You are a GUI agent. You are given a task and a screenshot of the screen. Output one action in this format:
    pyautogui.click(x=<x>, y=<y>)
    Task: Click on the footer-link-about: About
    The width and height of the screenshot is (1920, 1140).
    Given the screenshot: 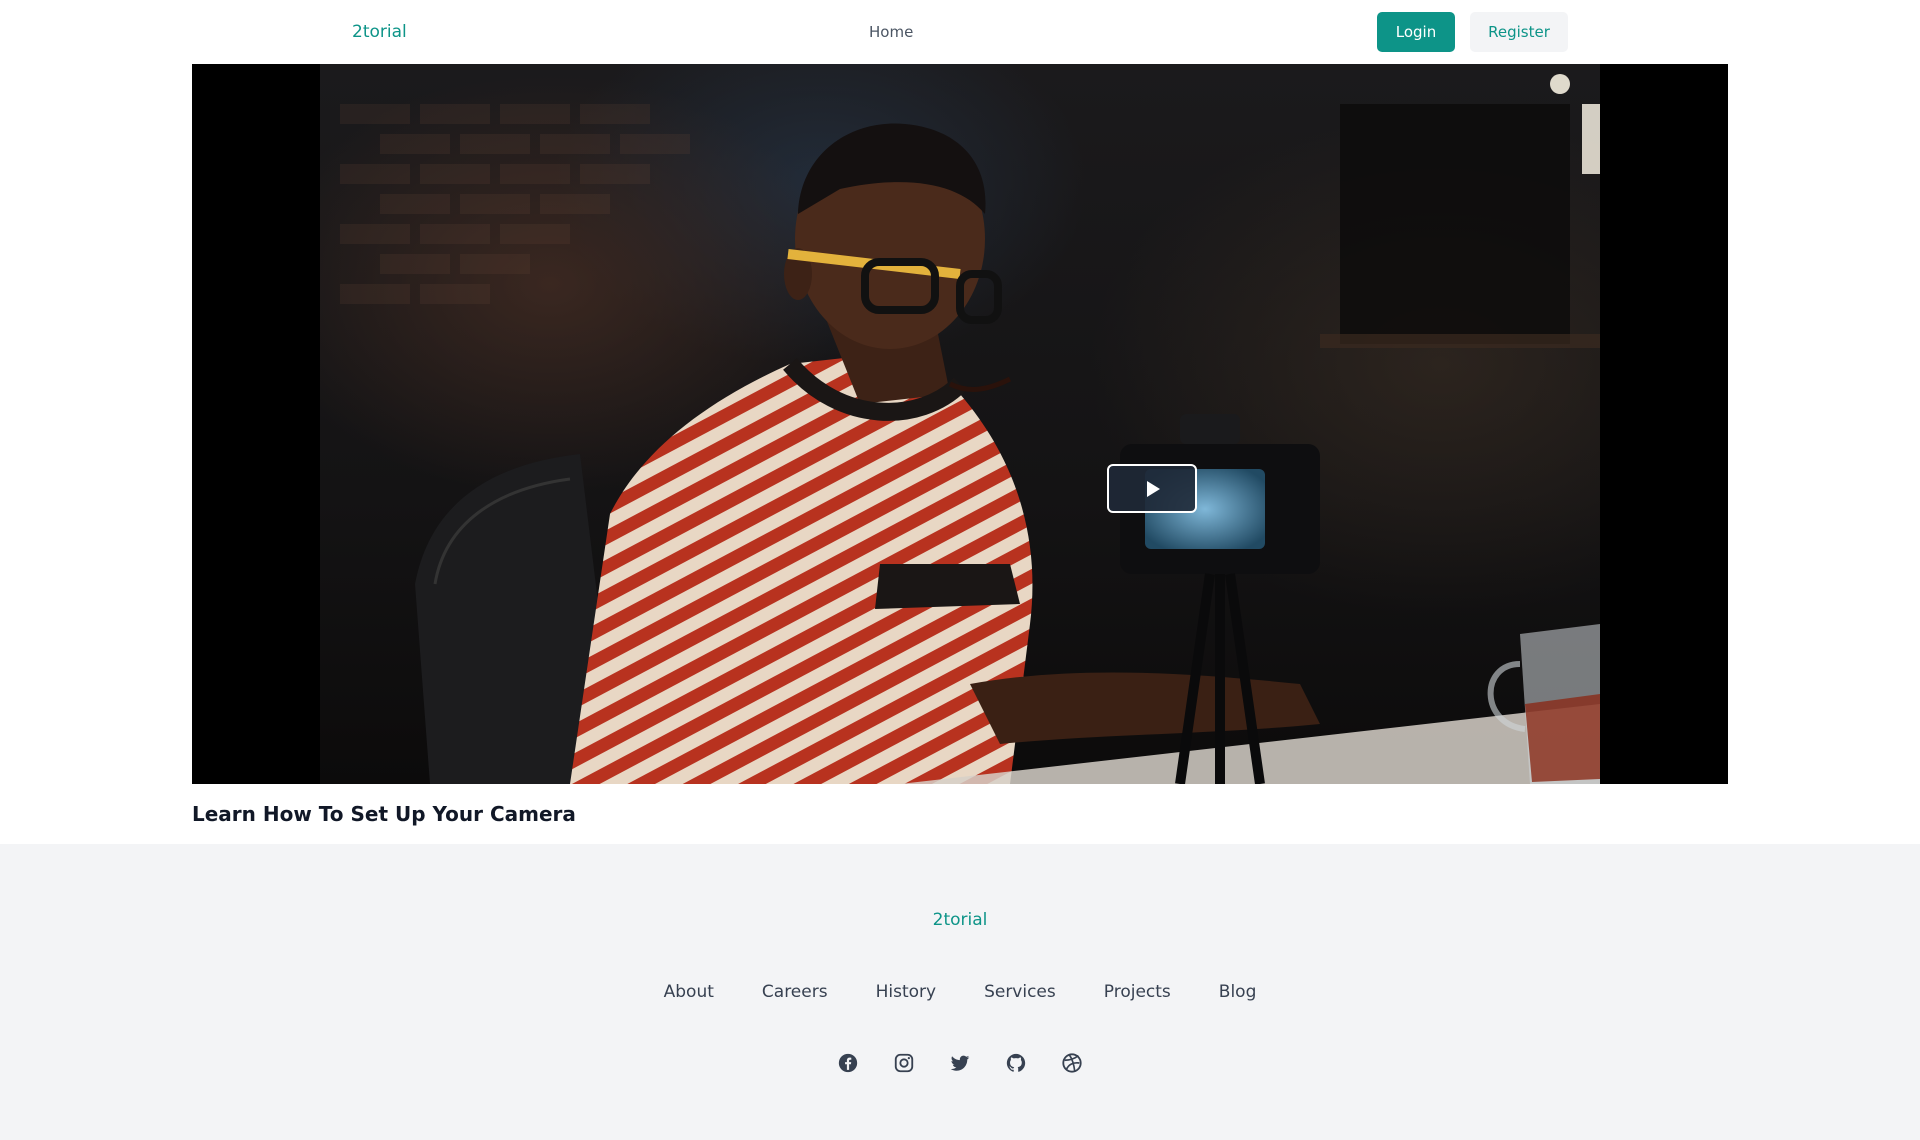 What is the action you would take?
    pyautogui.click(x=689, y=992)
    